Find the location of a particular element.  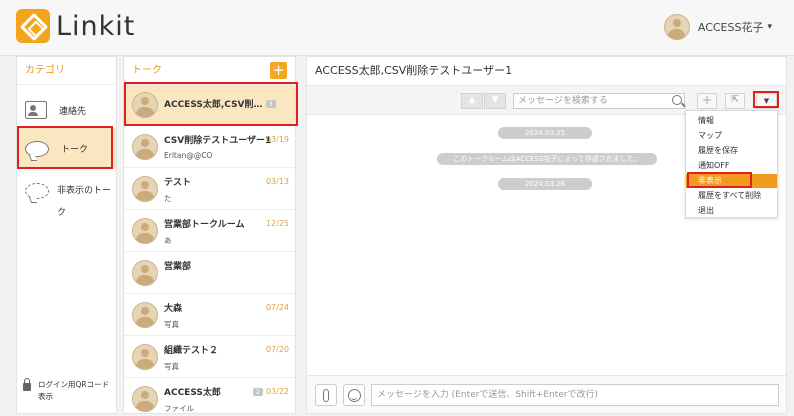

unread-badge: 2 is located at coordinates (257, 392).